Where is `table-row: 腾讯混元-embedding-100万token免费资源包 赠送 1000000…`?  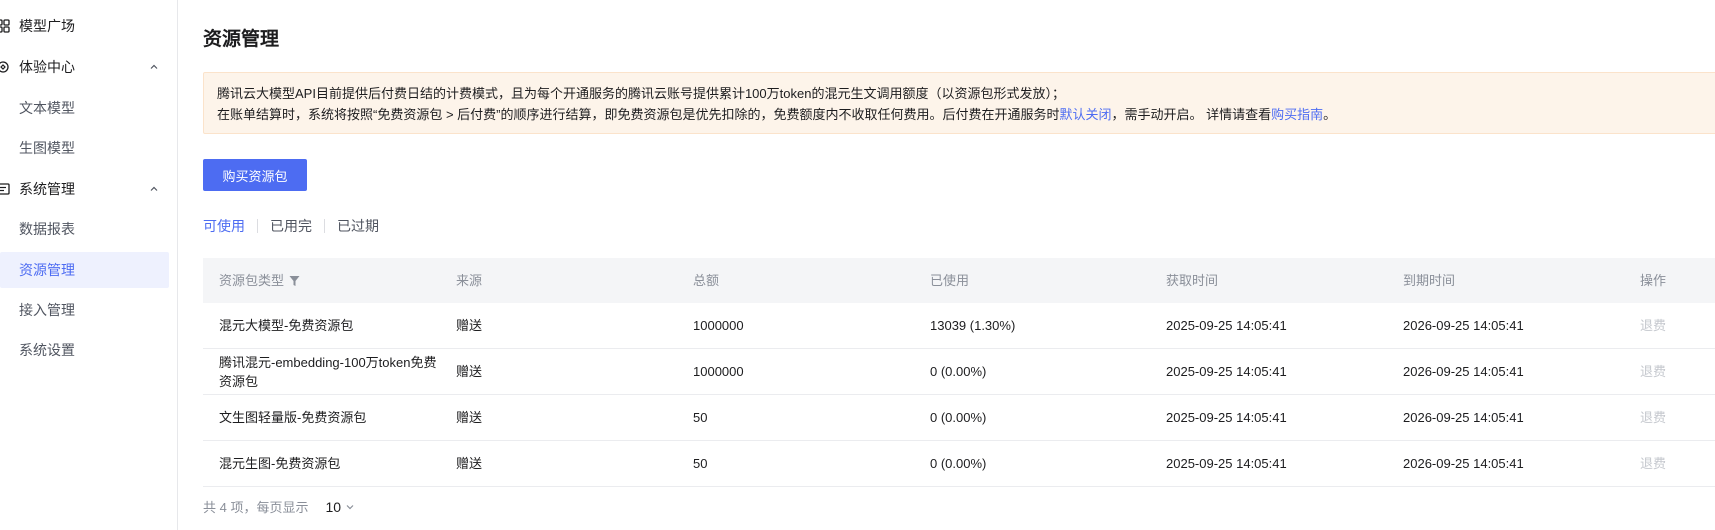
table-row: 腾讯混元-embedding-100万token免费资源包 赠送 1000000… is located at coordinates (959, 372).